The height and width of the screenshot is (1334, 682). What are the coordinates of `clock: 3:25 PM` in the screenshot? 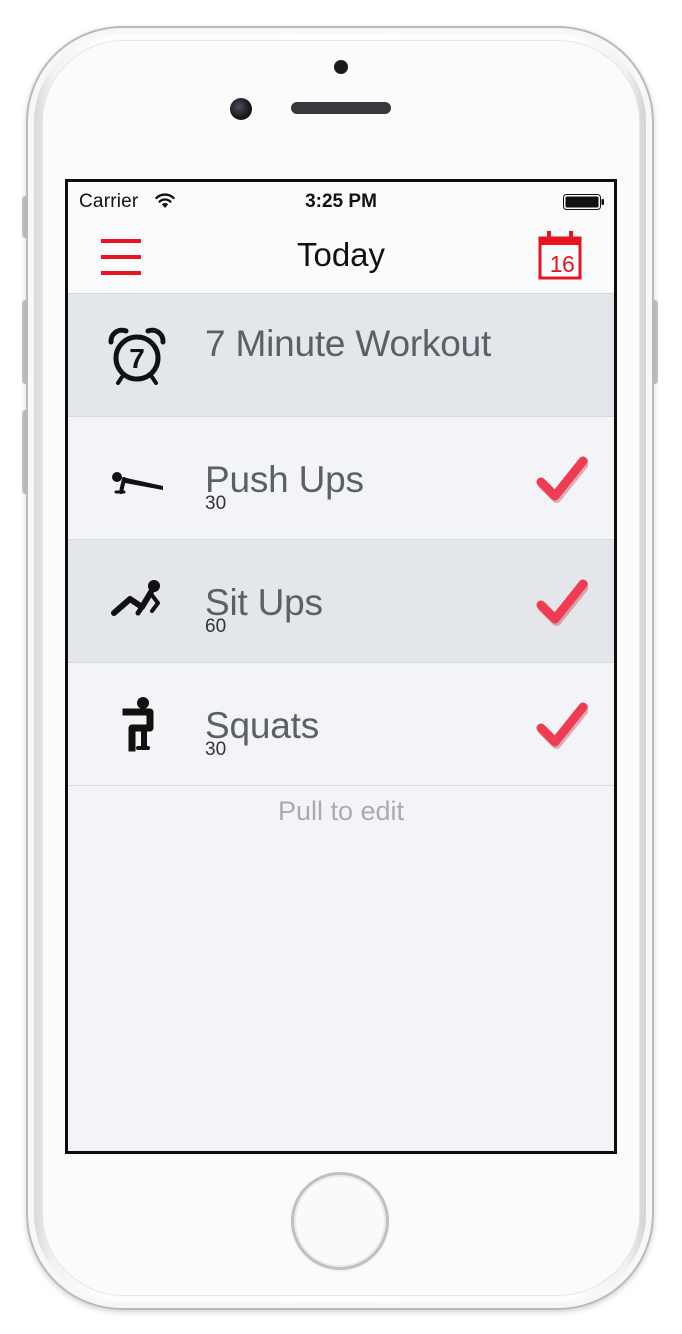 It's located at (341, 201).